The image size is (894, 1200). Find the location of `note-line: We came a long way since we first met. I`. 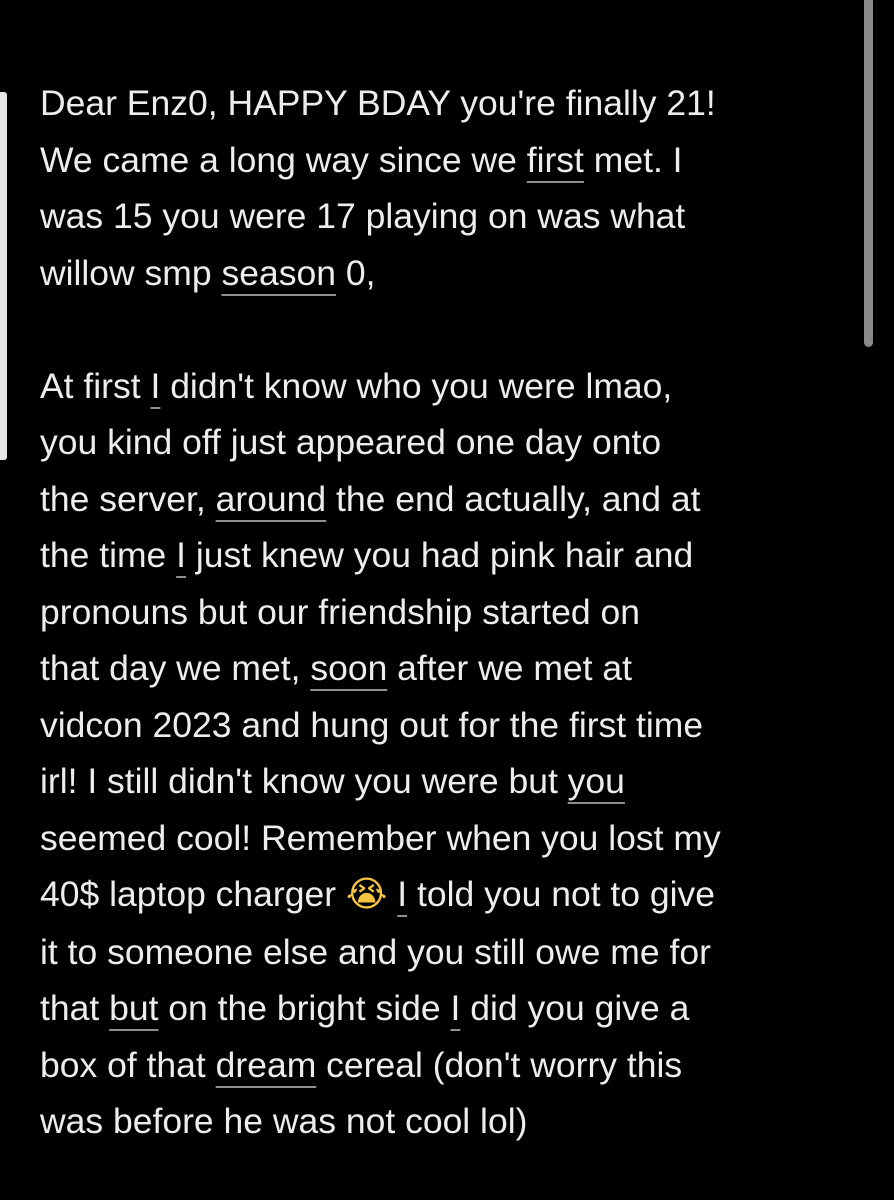

note-line: We came a long way since we first met. I is located at coordinates (455, 160).